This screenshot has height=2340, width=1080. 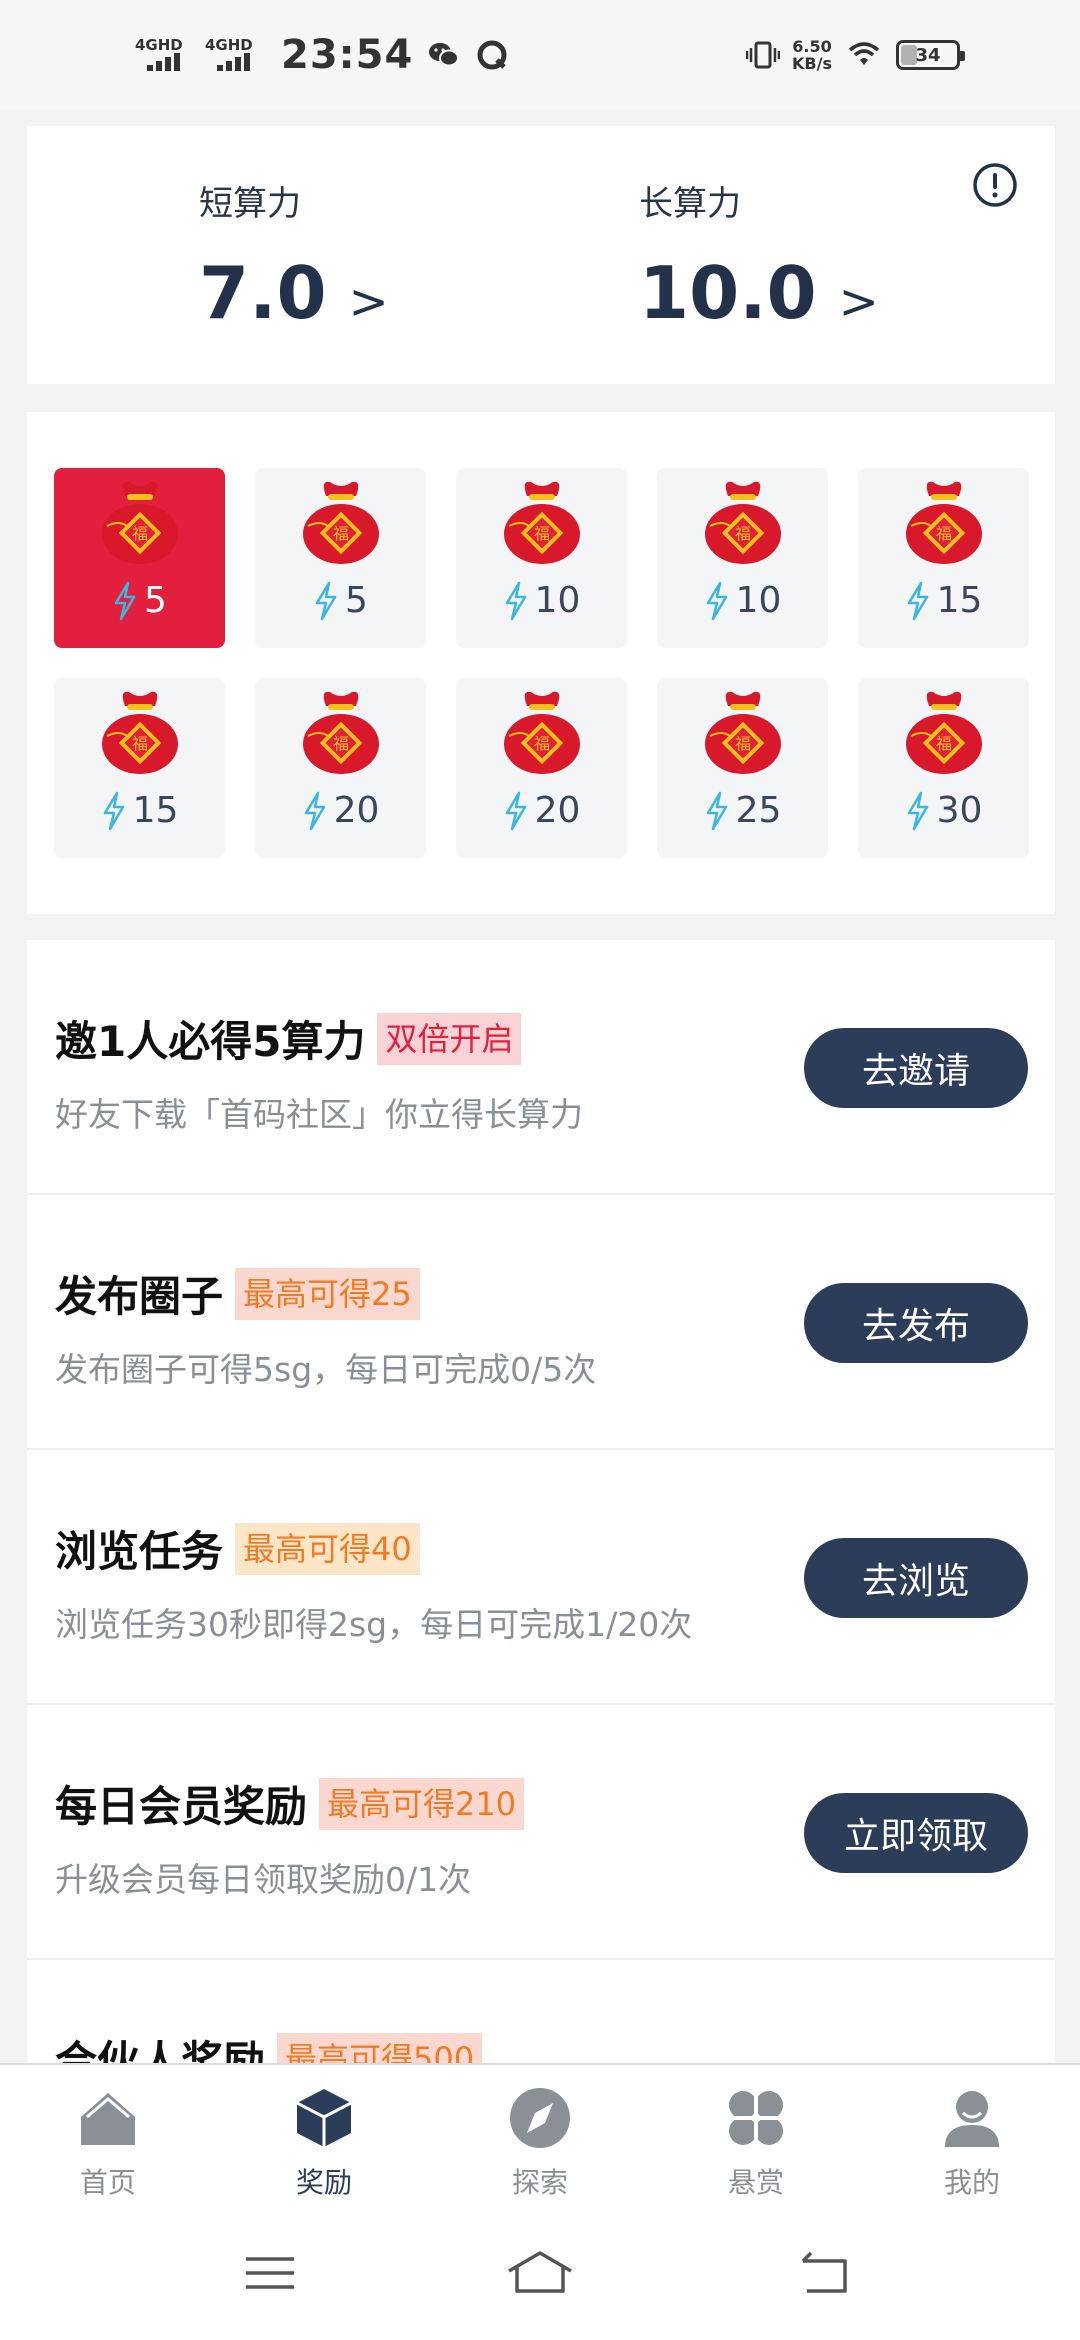 I want to click on battery-level: 34, so click(x=928, y=55).